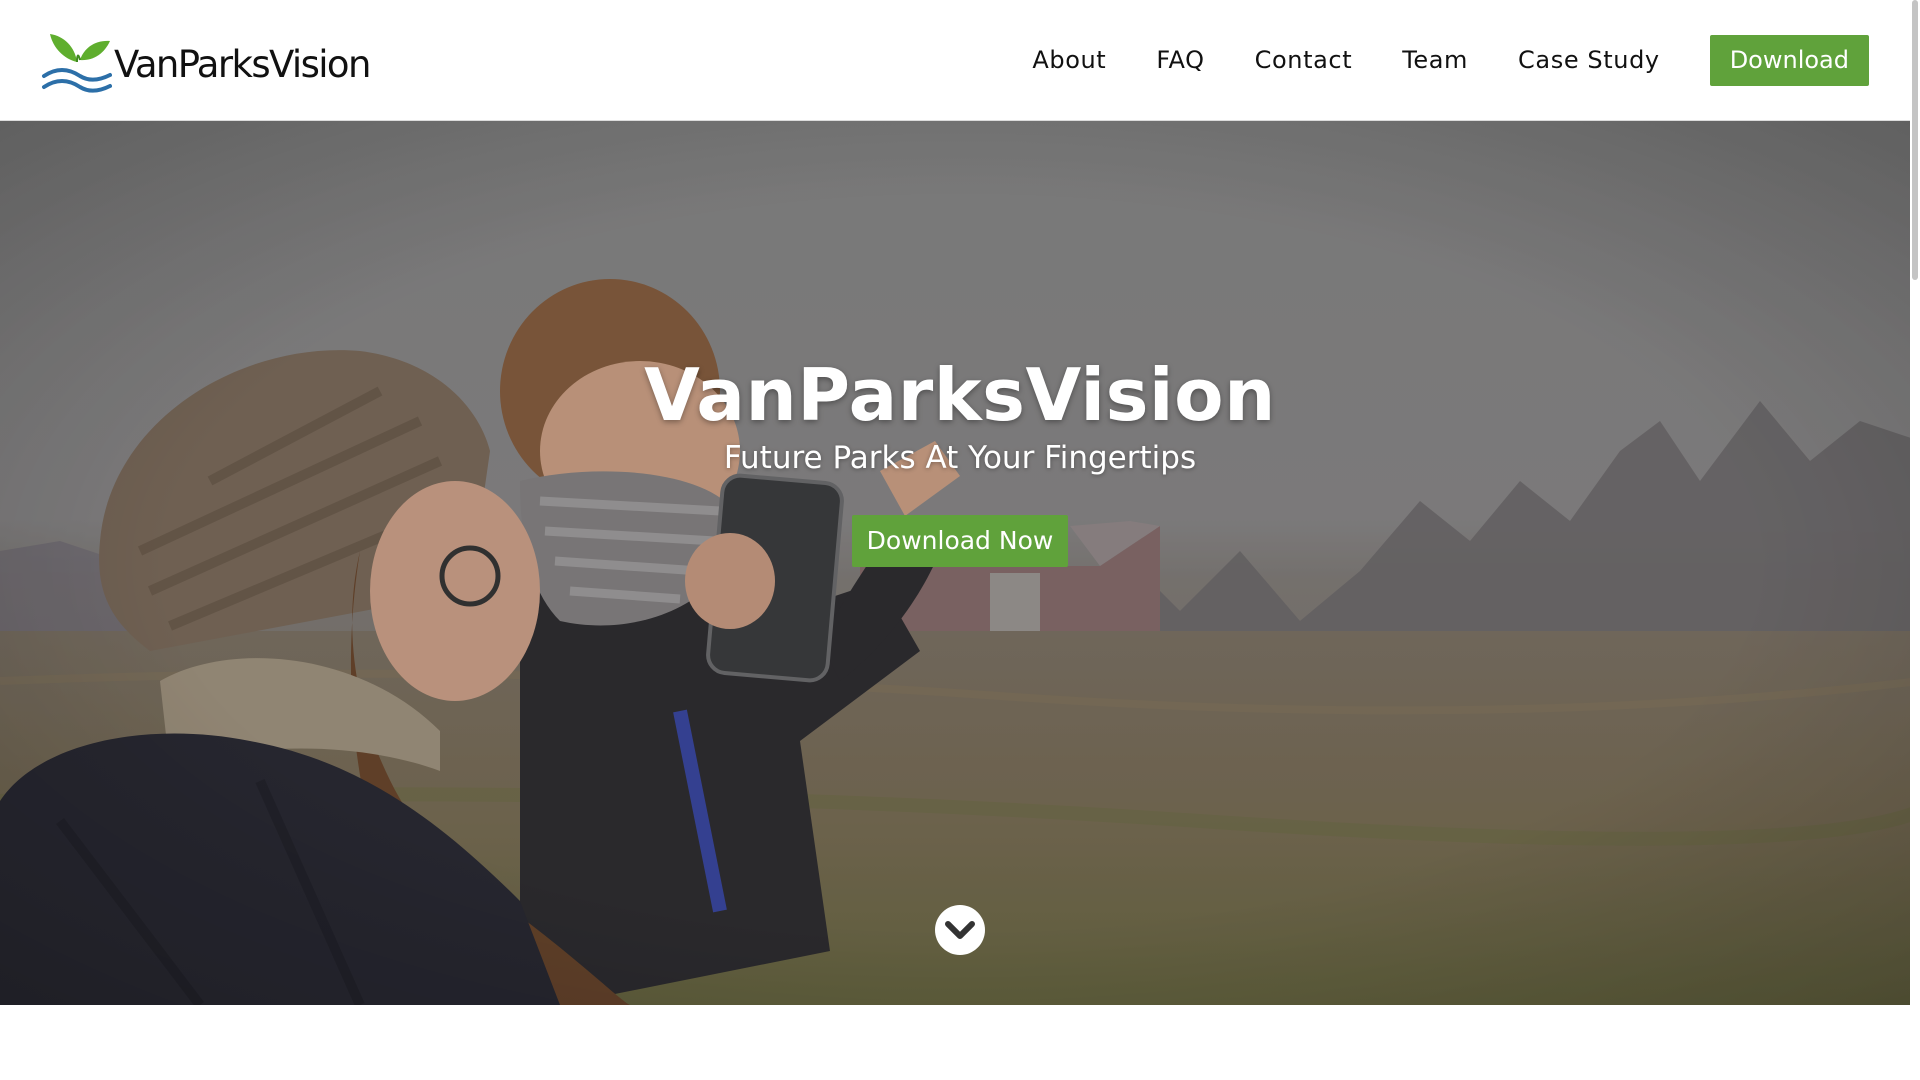 The width and height of the screenshot is (1920, 1080). What do you see at coordinates (1180, 60) in the screenshot?
I see `nav-faq: FAQ` at bounding box center [1180, 60].